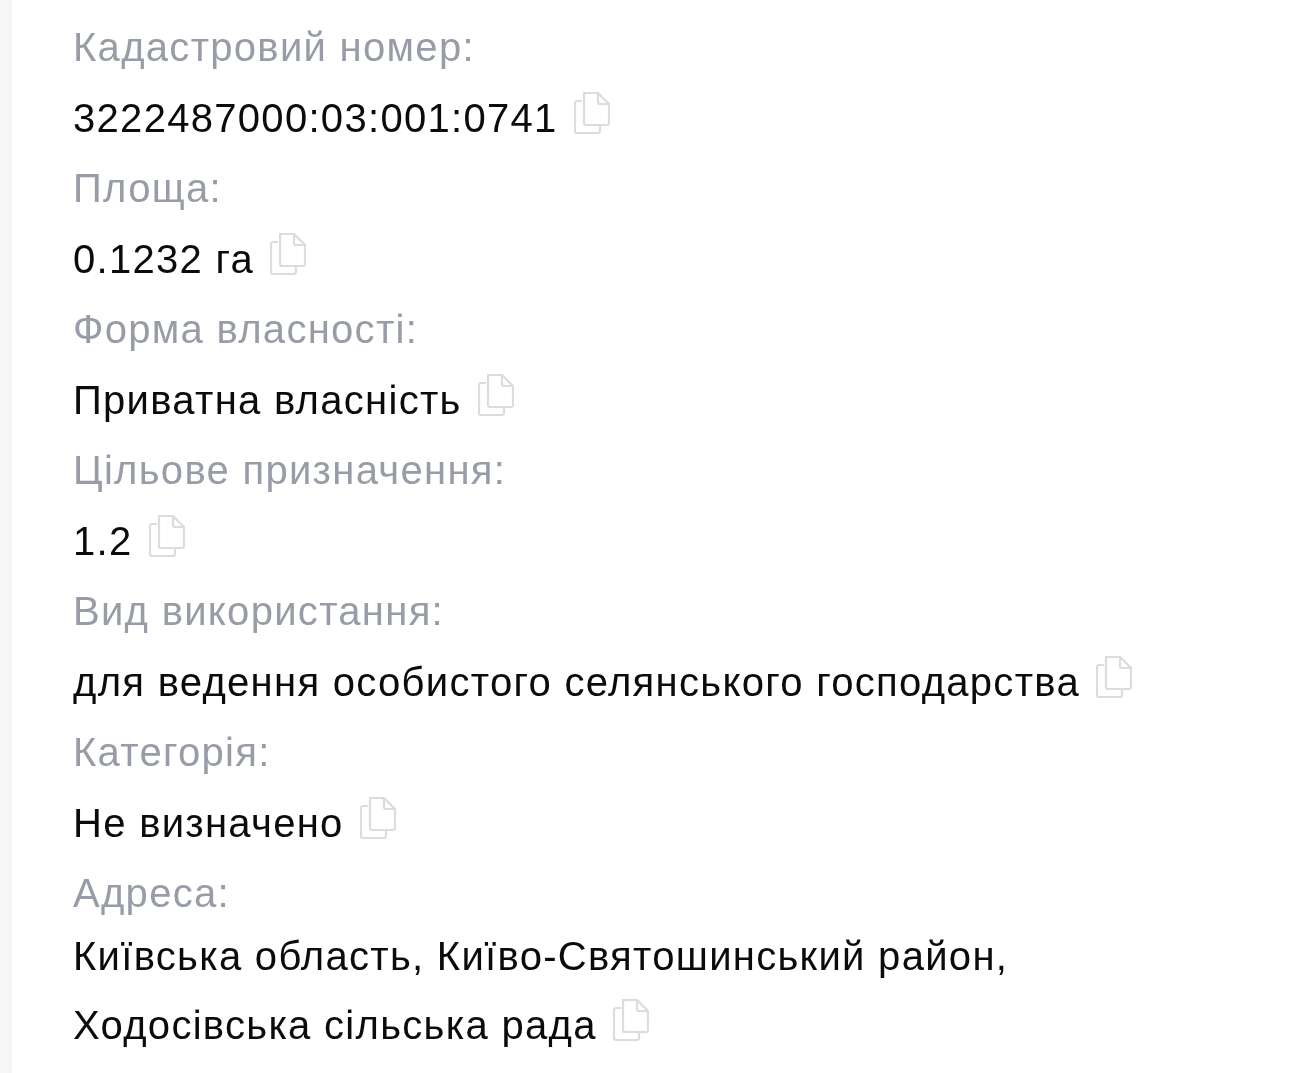 Image resolution: width=1290 pixels, height=1073 pixels. What do you see at coordinates (172, 752) in the screenshot?
I see `field-label: Категорія:` at bounding box center [172, 752].